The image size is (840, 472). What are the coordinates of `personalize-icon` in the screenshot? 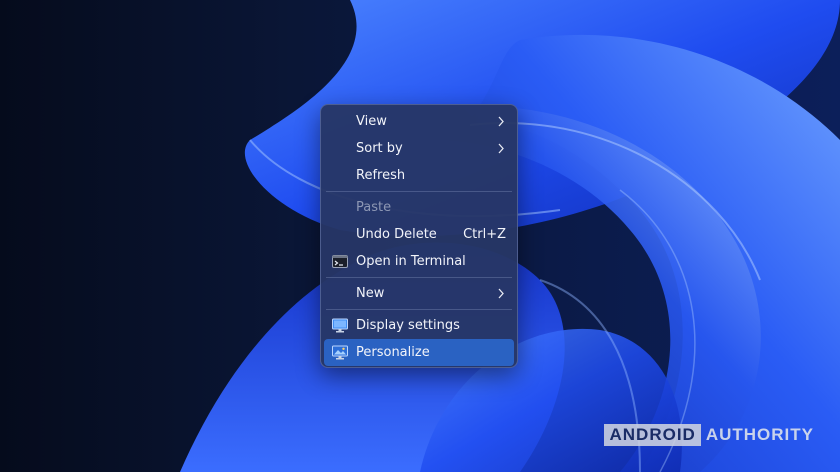 It's located at (340, 352).